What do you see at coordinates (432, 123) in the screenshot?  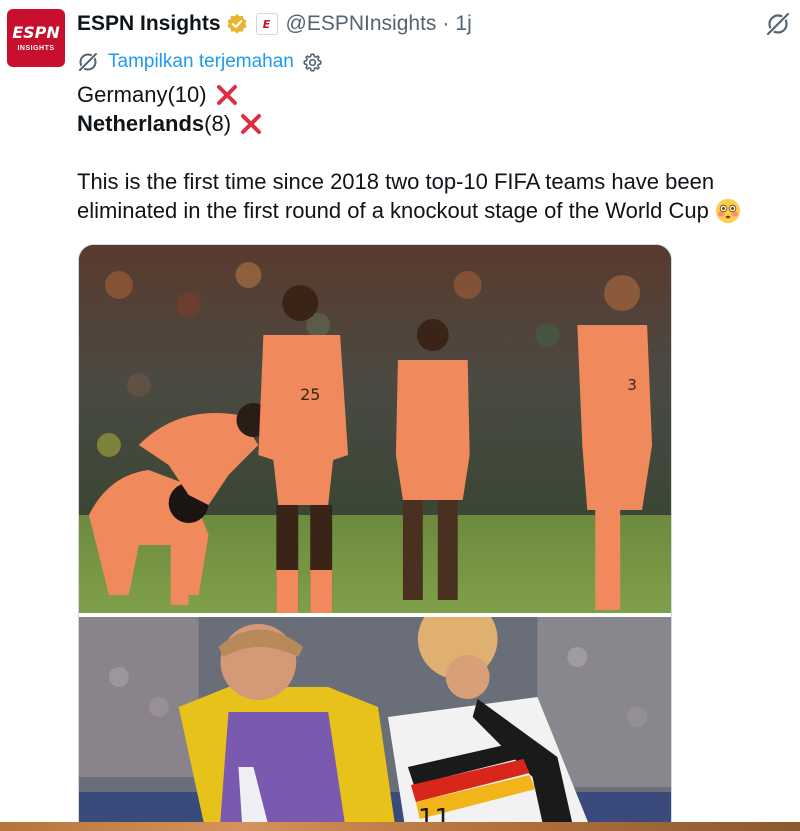 I see `result-line-netherlands: Netherlands (8)` at bounding box center [432, 123].